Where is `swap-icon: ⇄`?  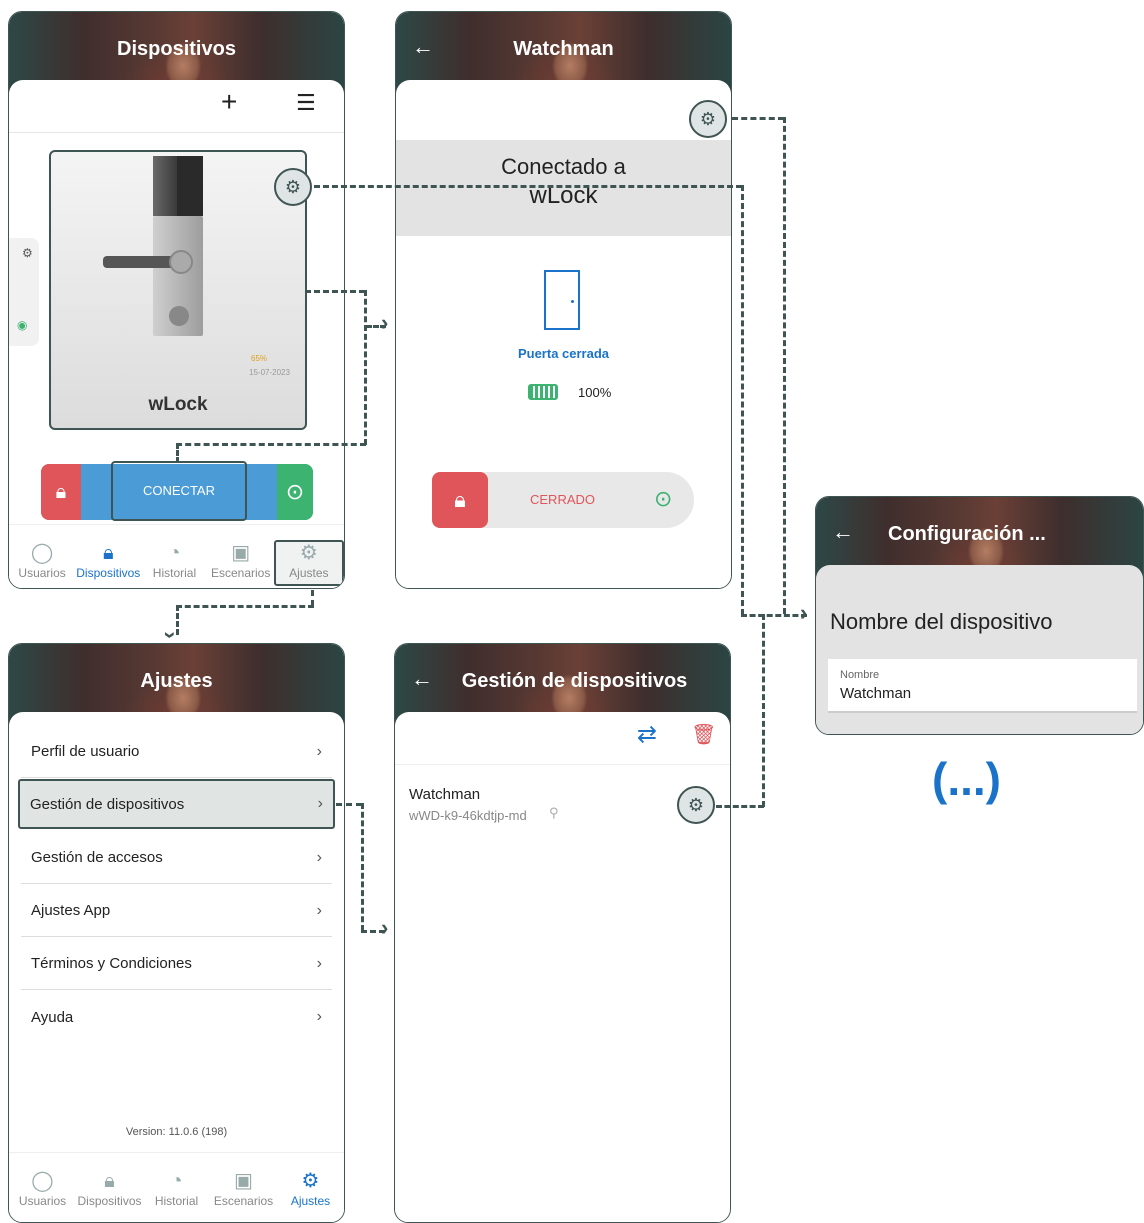
swap-icon: ⇄ is located at coordinates (647, 734).